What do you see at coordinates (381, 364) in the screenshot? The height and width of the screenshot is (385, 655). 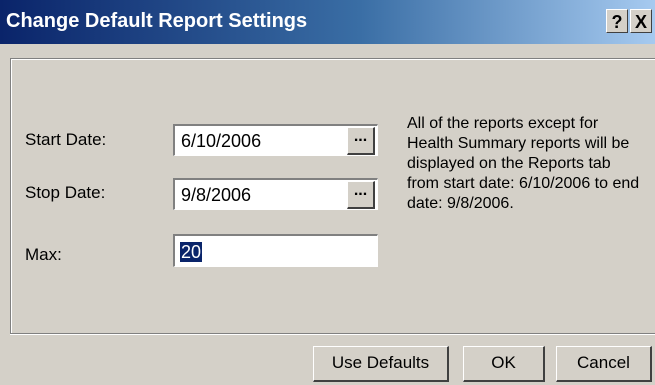 I see `use-defaults-button: Use Defaults` at bounding box center [381, 364].